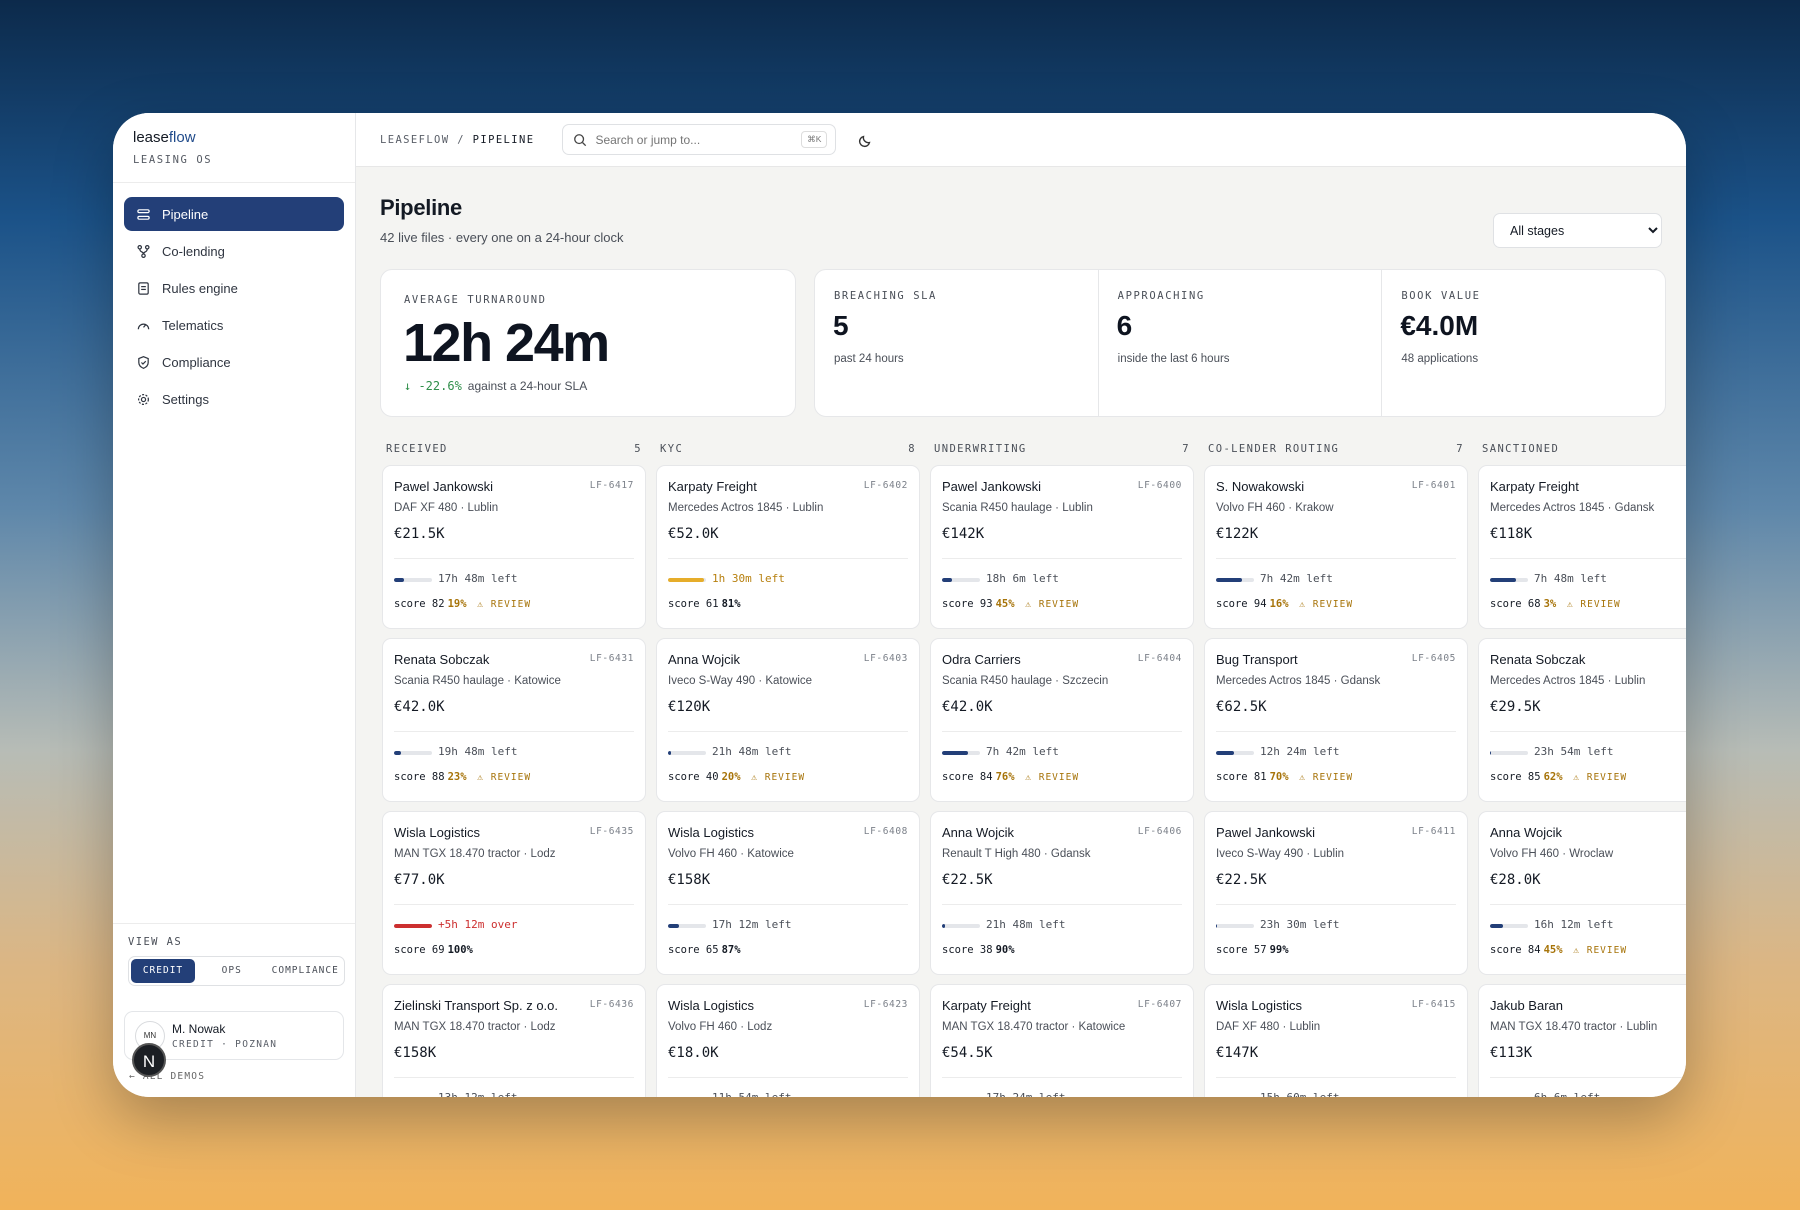  What do you see at coordinates (1553, 777) in the screenshot?
I see `ltv-percent: 62%` at bounding box center [1553, 777].